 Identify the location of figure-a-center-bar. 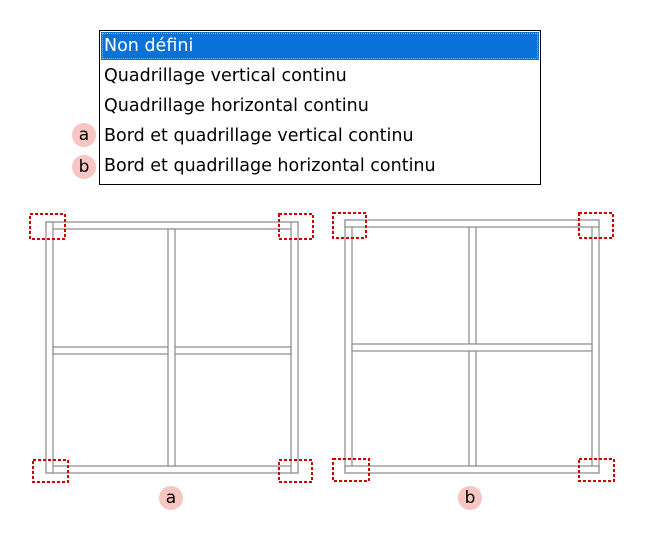
(171, 347).